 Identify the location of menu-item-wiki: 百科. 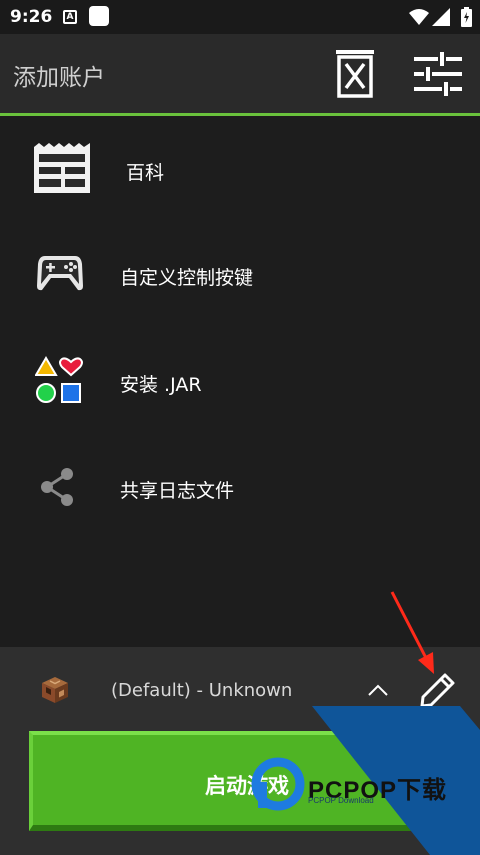
(240, 170).